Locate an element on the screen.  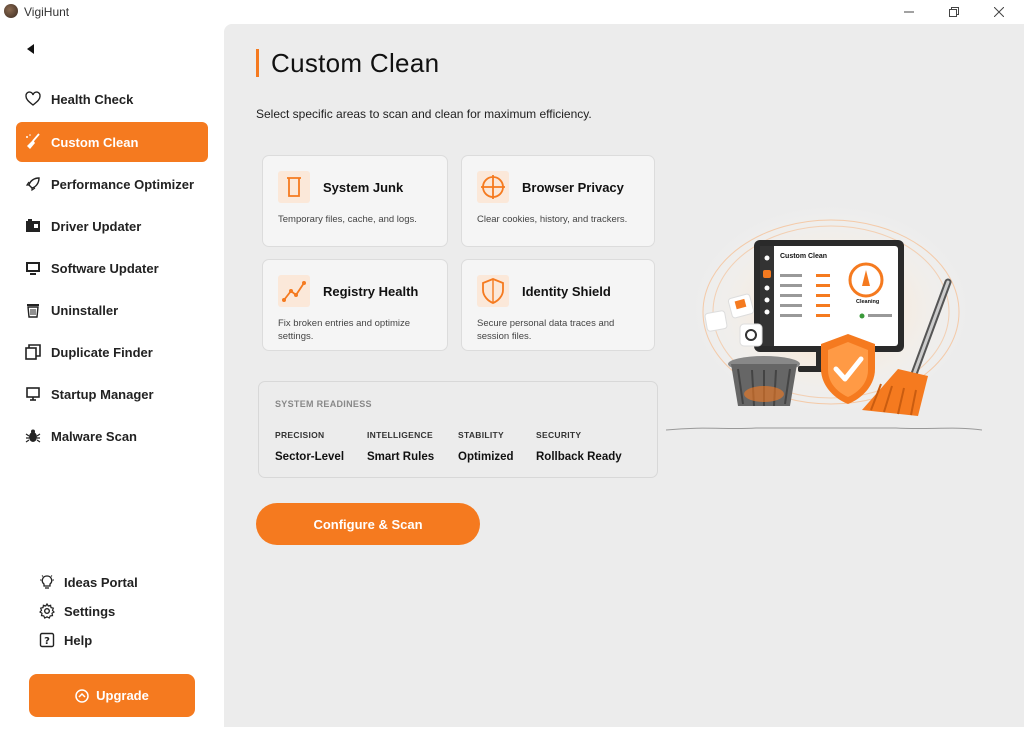
gear-icon is located at coordinates (47, 611).